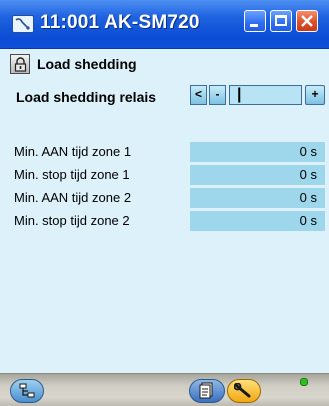 The width and height of the screenshot is (329, 406). I want to click on status-indicator, so click(304, 382).